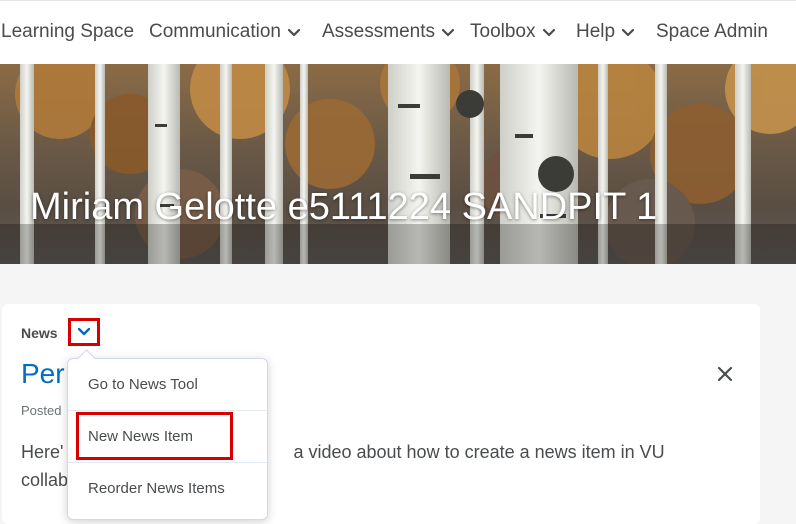 This screenshot has width=796, height=524. Describe the element at coordinates (41, 410) in the screenshot. I see `posted-date: Posted` at that location.